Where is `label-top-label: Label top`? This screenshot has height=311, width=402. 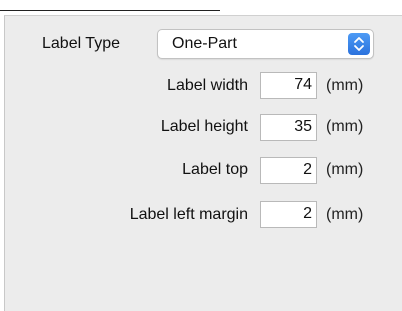
label-top-label: Label top is located at coordinates (215, 169).